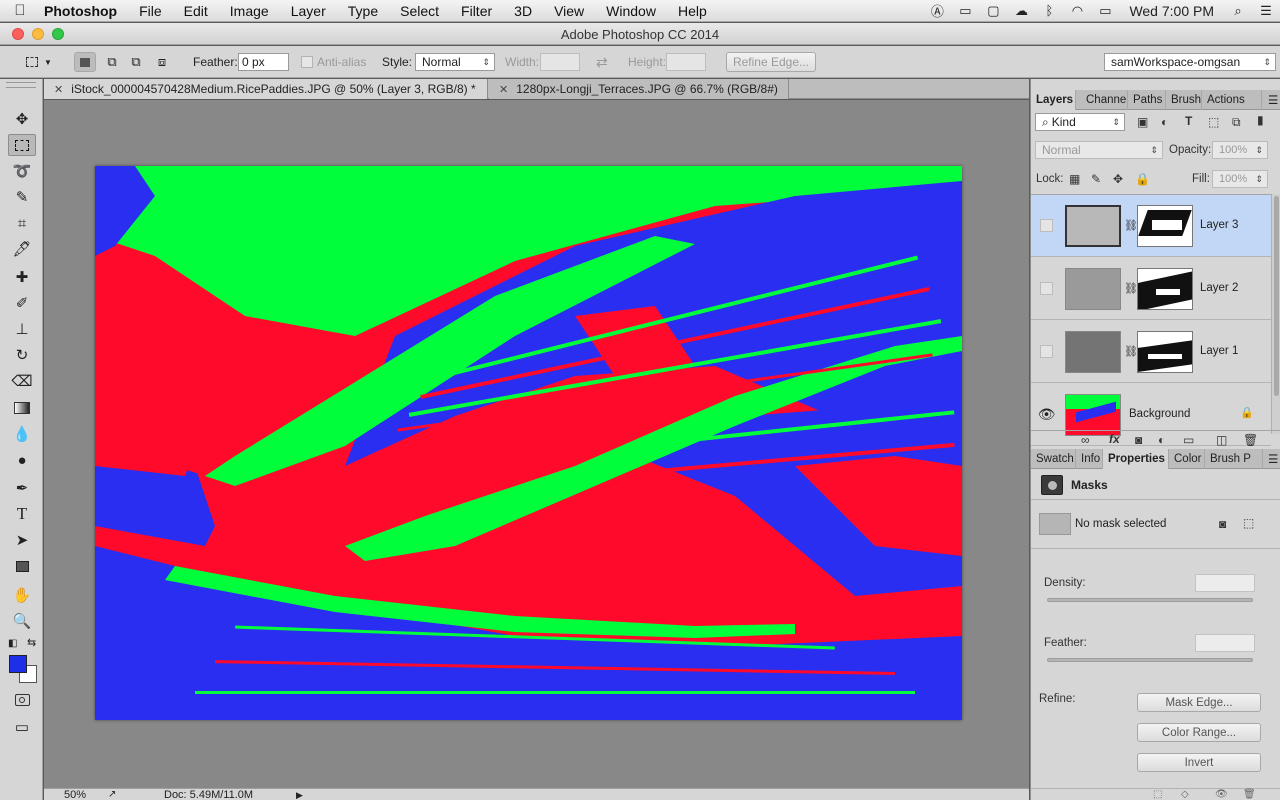 The width and height of the screenshot is (1280, 800). I want to click on lasso-tool-icon: ➰, so click(22, 171).